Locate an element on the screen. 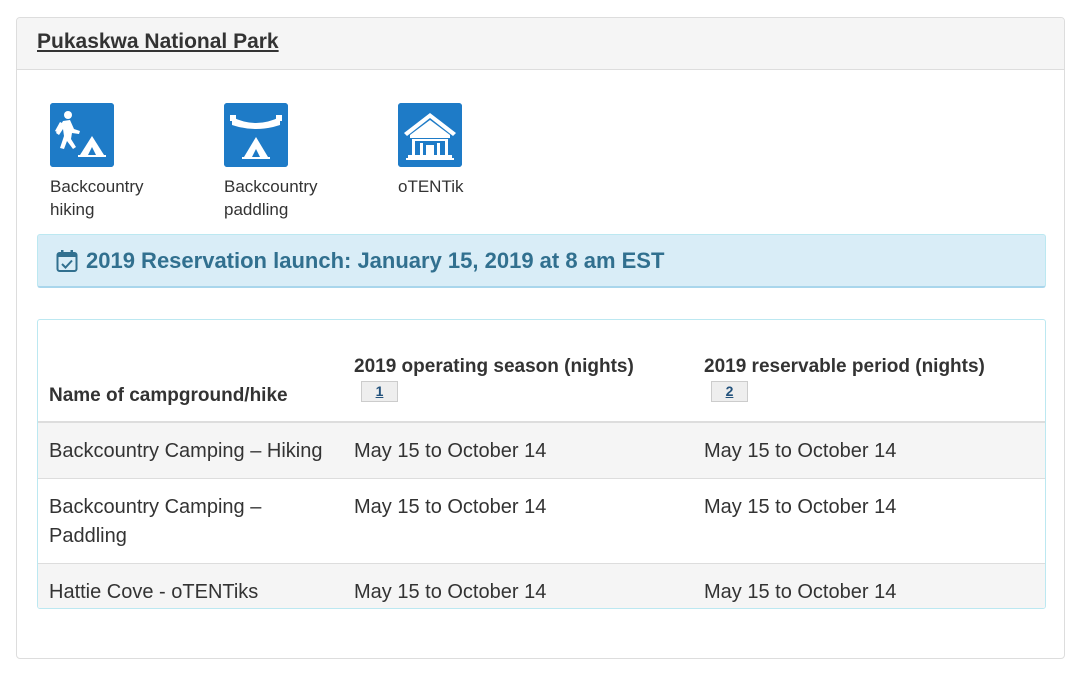 The width and height of the screenshot is (1080, 679). park-title-link: Pukaskwa National Park is located at coordinates (158, 42).